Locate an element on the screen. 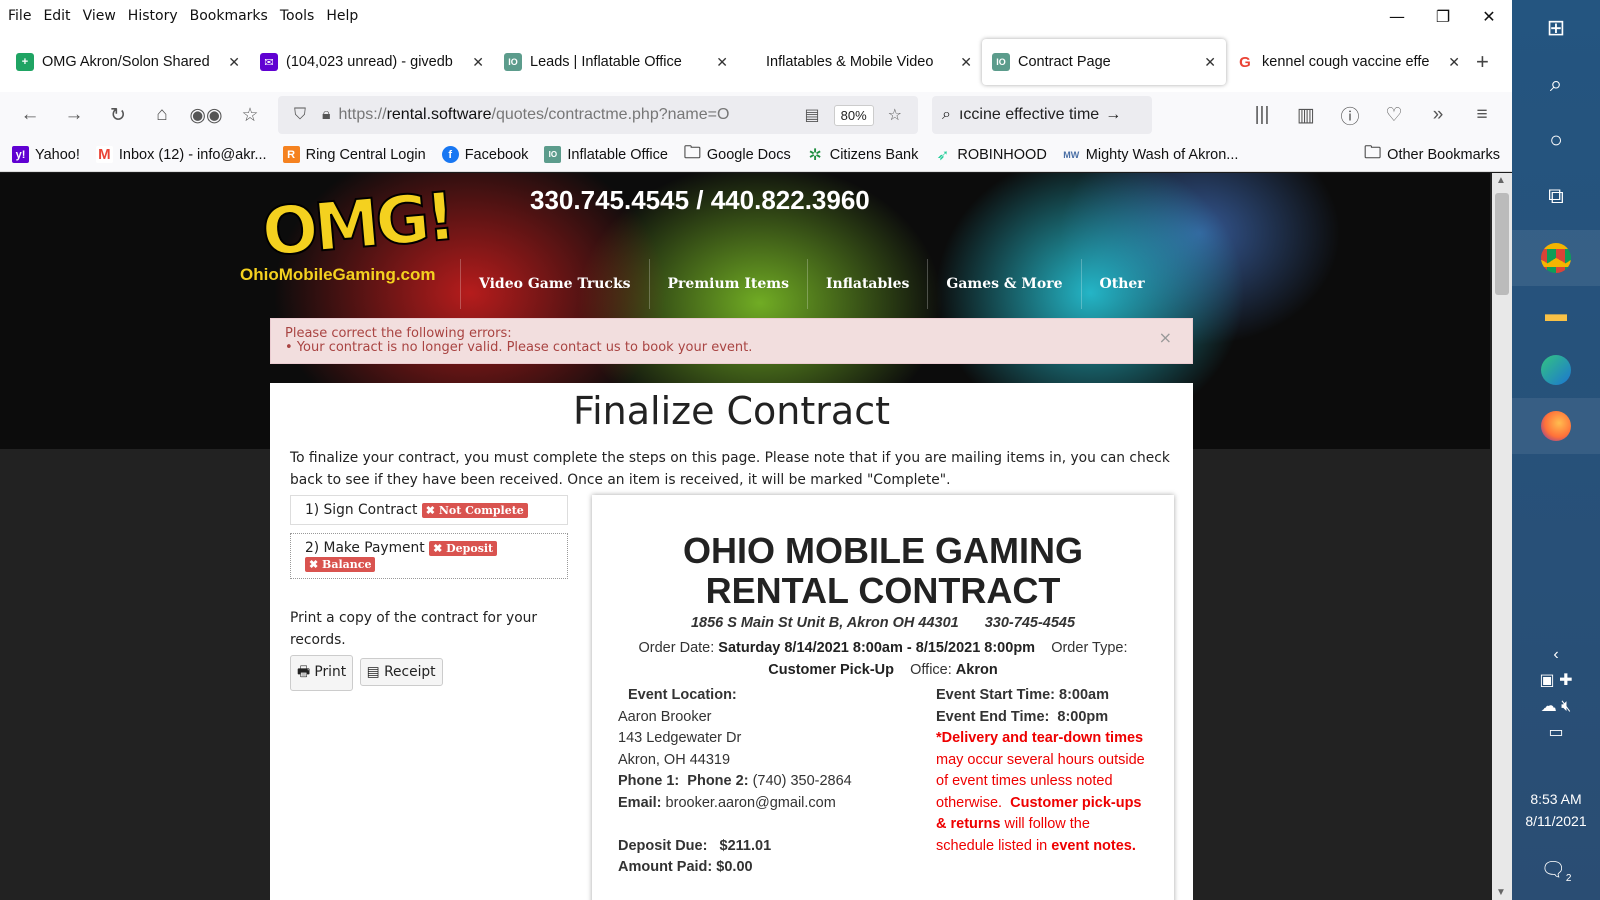  mighty-wash-icon: MW is located at coordinates (1071, 154).